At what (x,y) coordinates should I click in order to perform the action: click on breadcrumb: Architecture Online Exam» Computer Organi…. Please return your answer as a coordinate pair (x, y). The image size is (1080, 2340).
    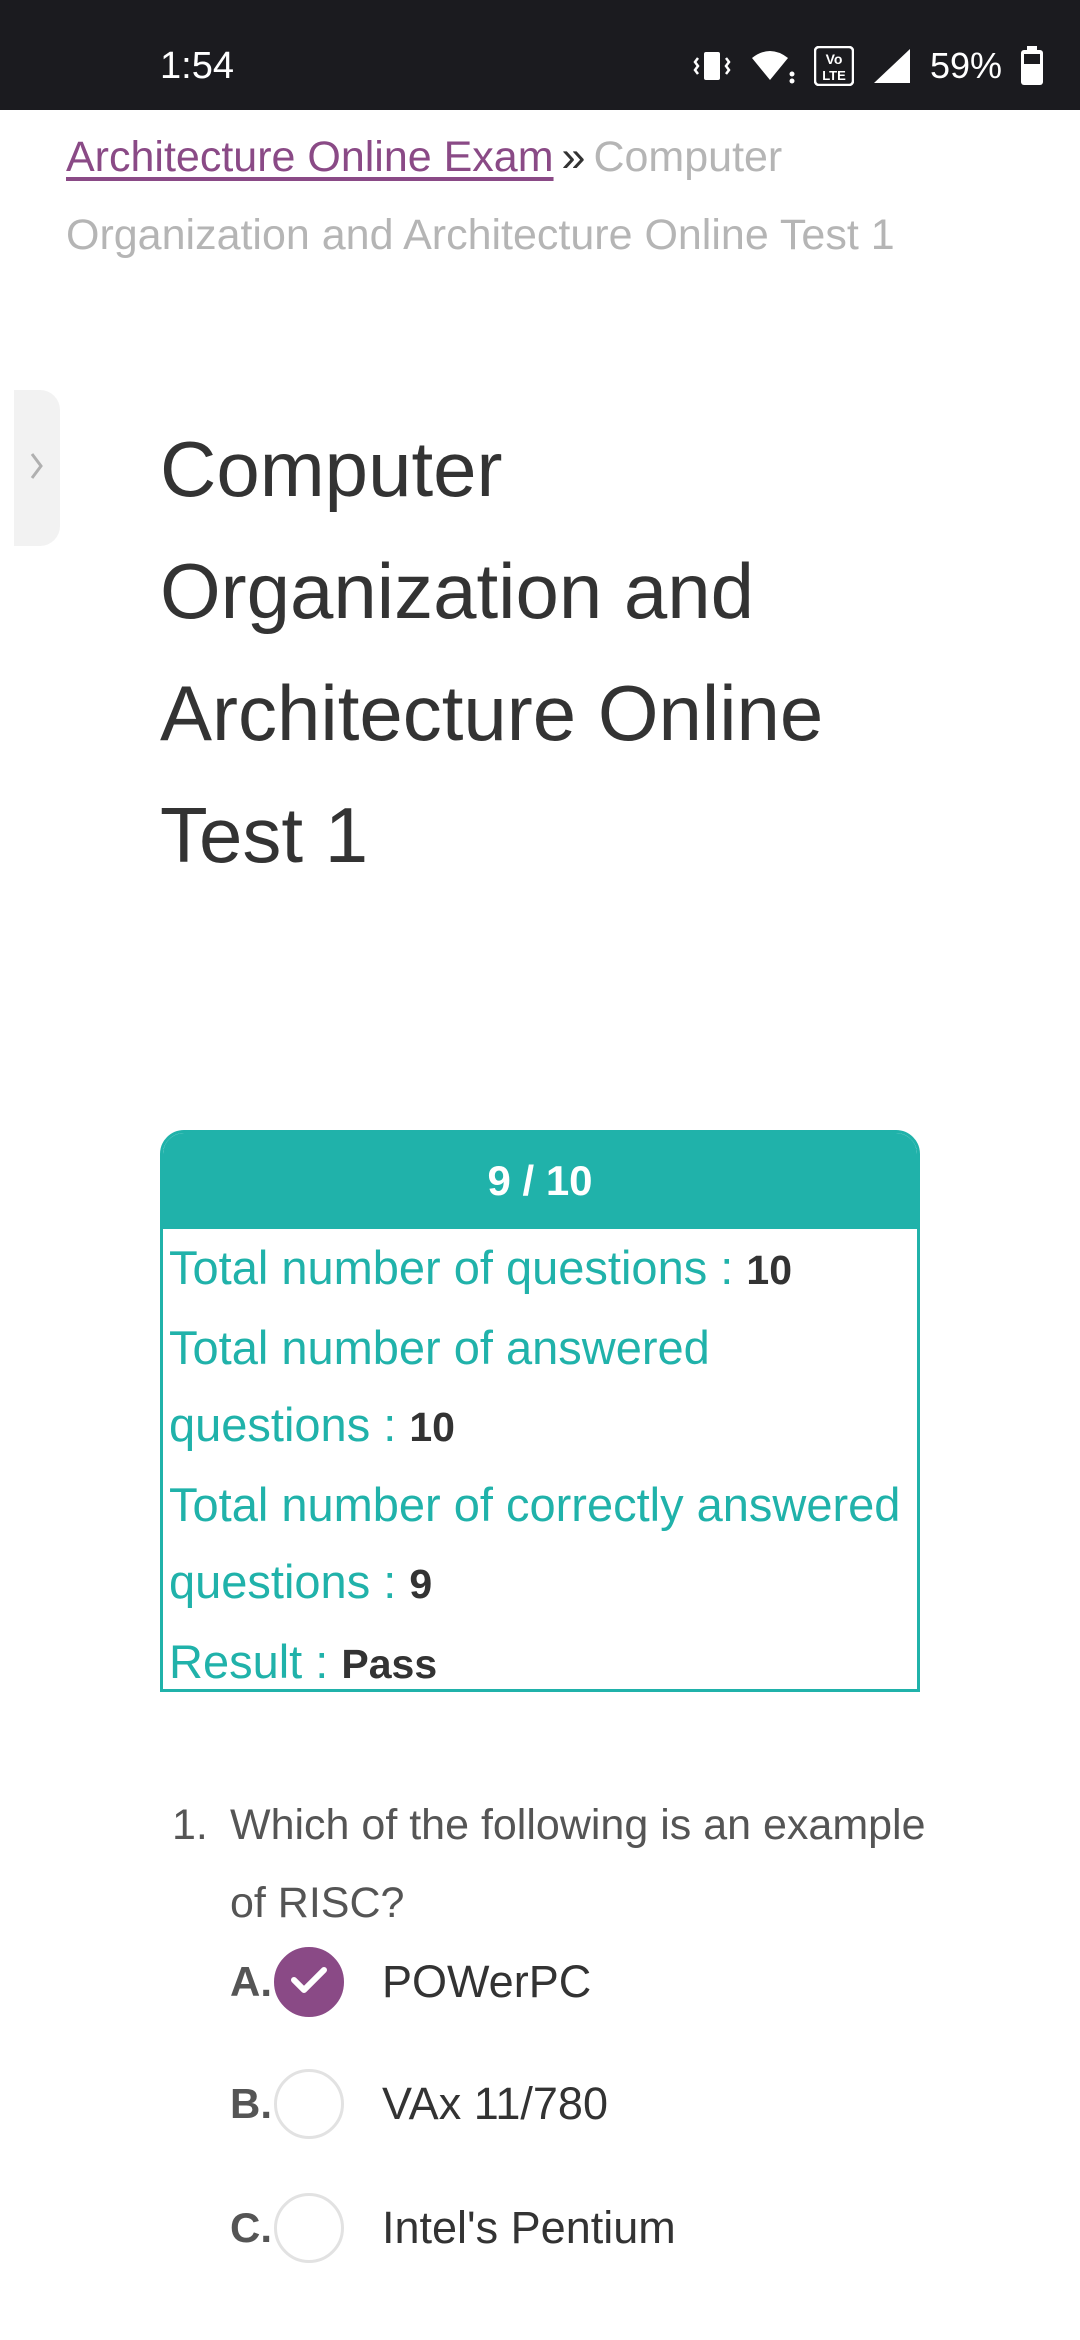
    Looking at the image, I should click on (526, 196).